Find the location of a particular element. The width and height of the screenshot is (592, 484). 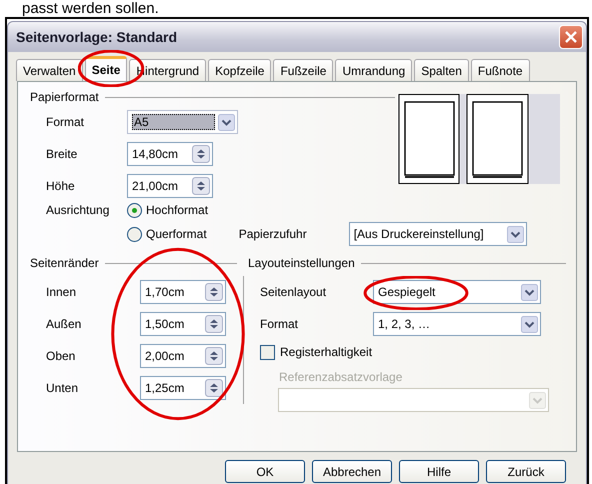

field-label: Oben is located at coordinates (60, 356).